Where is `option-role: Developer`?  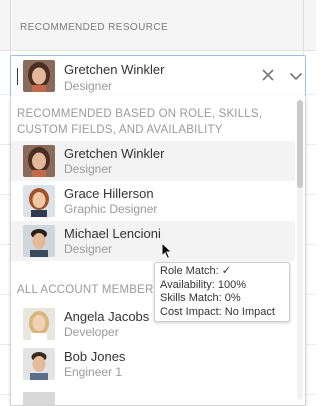 option-role: Developer is located at coordinates (91, 332).